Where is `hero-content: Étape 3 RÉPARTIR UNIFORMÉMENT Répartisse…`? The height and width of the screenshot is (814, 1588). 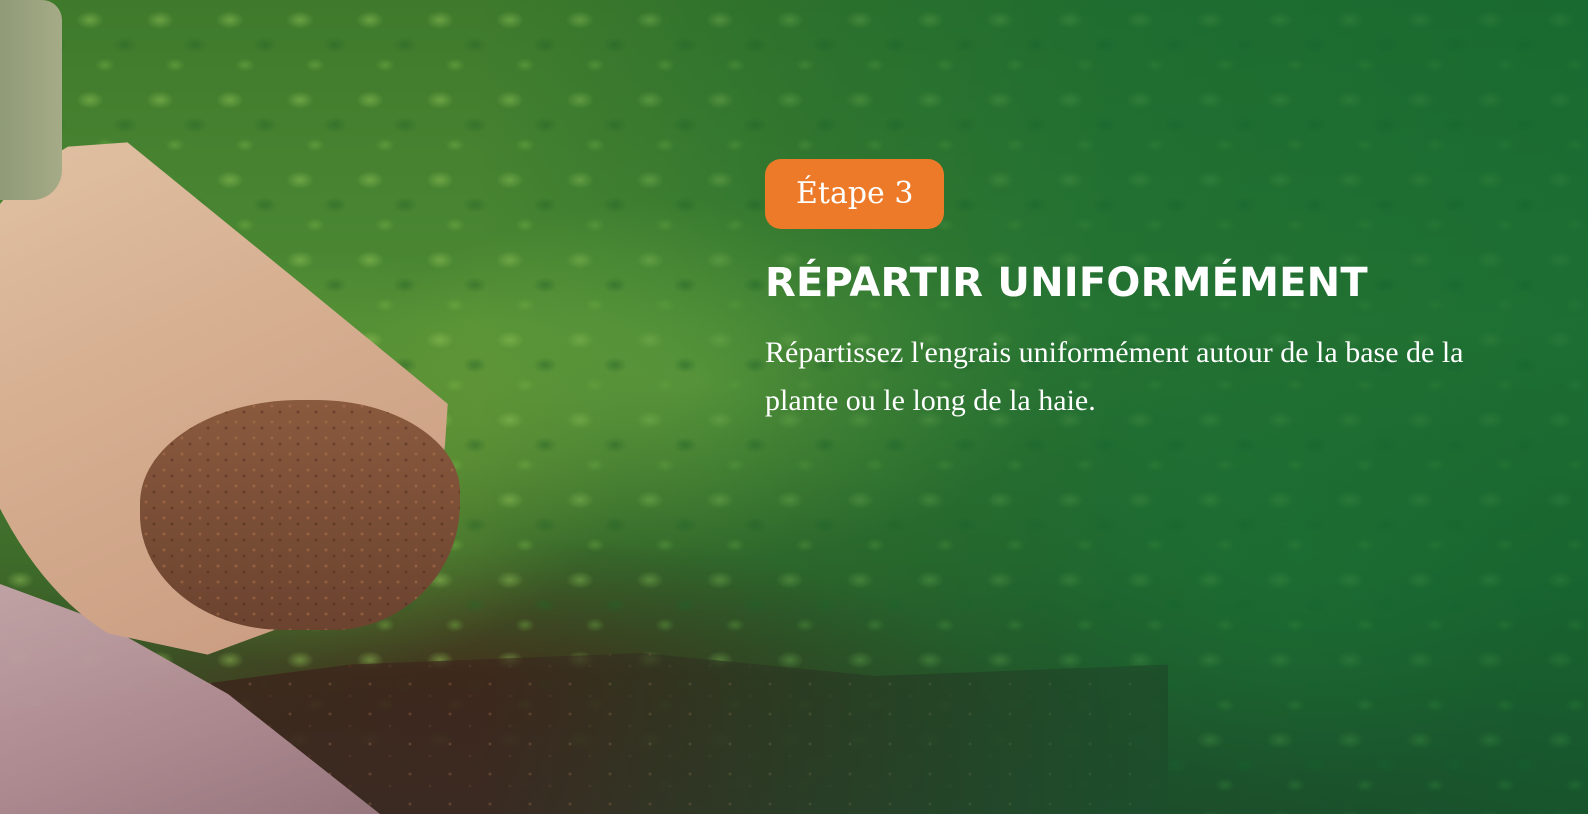 hero-content: Étape 3 RÉPARTIR UNIFORMÉMENT Répartisse… is located at coordinates (1125, 292).